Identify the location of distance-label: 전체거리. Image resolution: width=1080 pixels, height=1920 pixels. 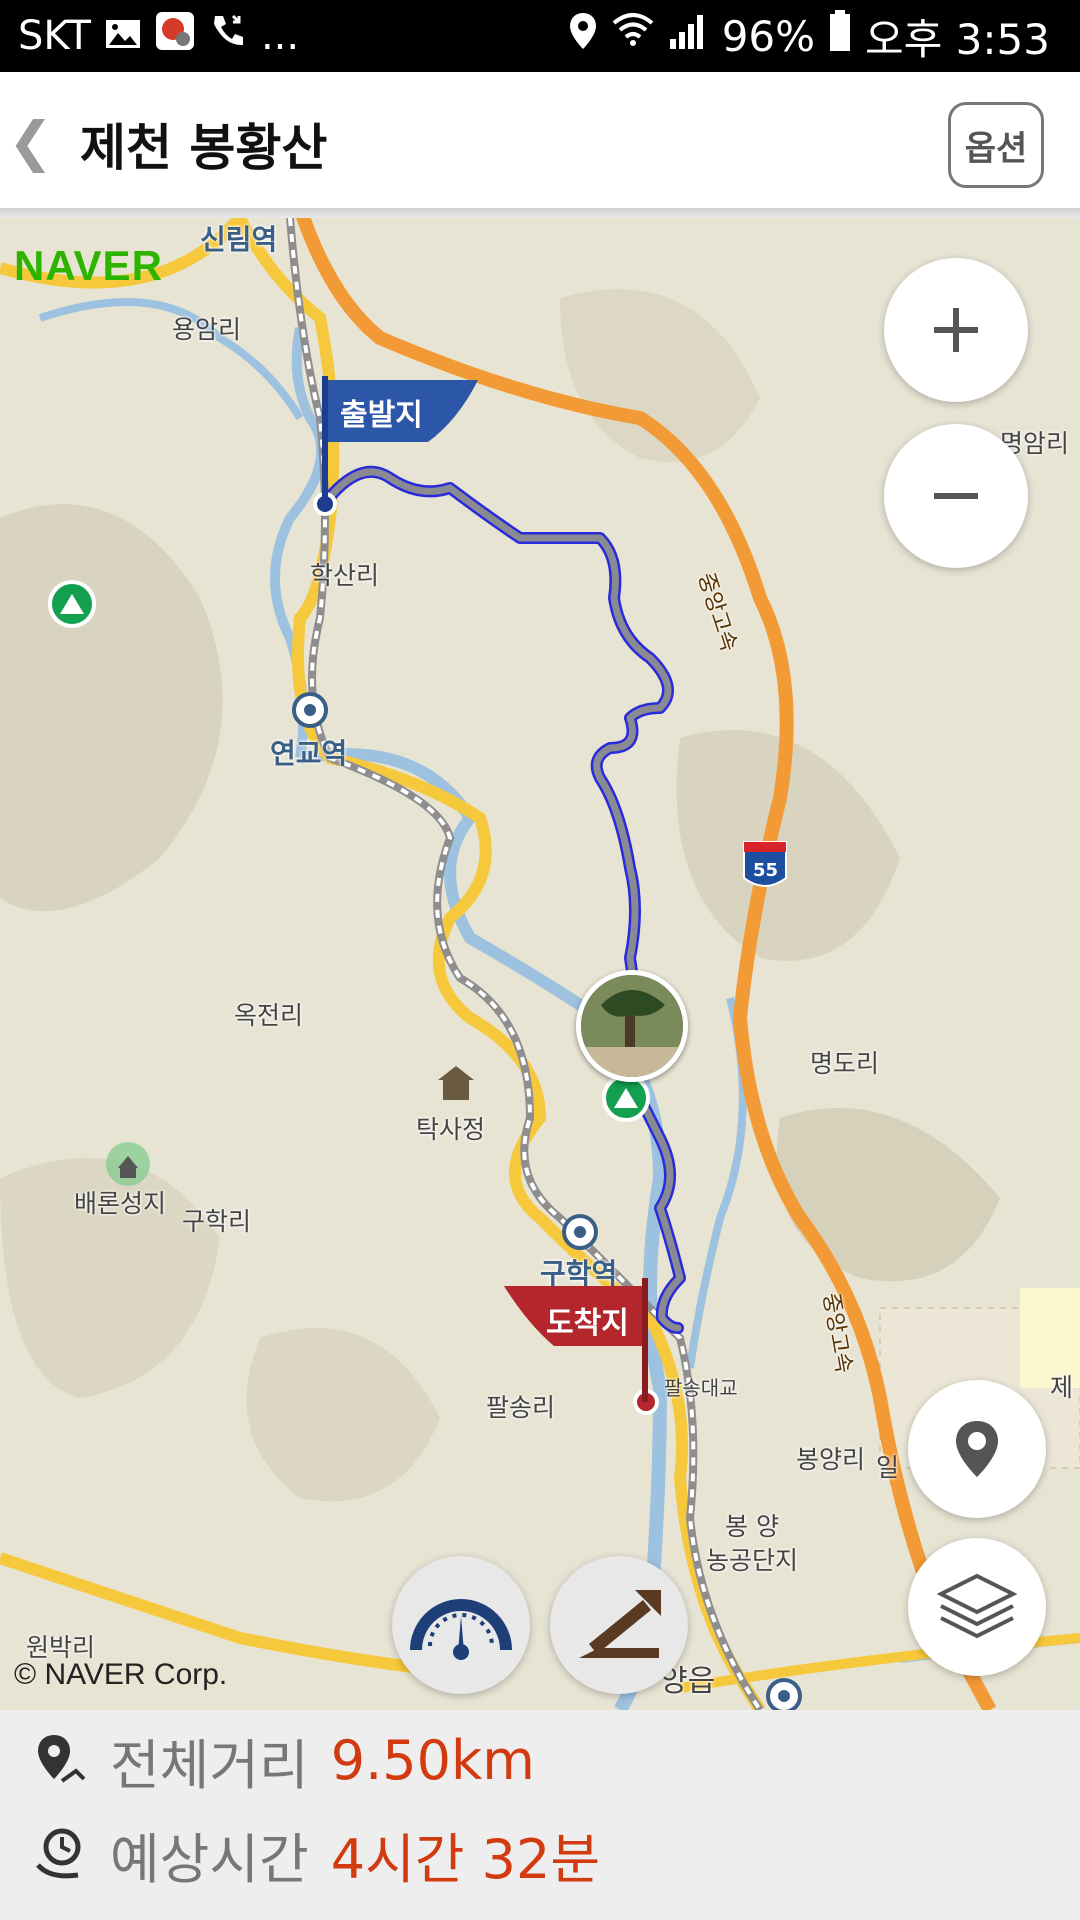
(209, 1765).